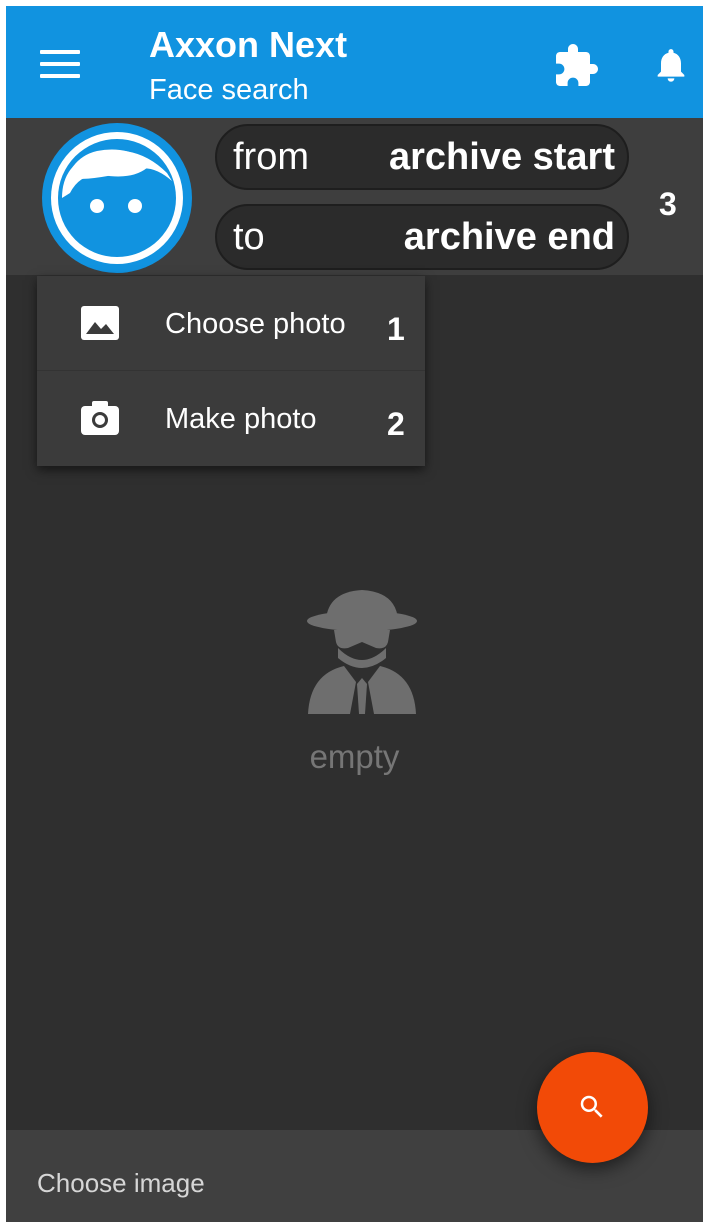  I want to click on photo-source-menu: Choose photo 1 Make photo 2, so click(231, 371).